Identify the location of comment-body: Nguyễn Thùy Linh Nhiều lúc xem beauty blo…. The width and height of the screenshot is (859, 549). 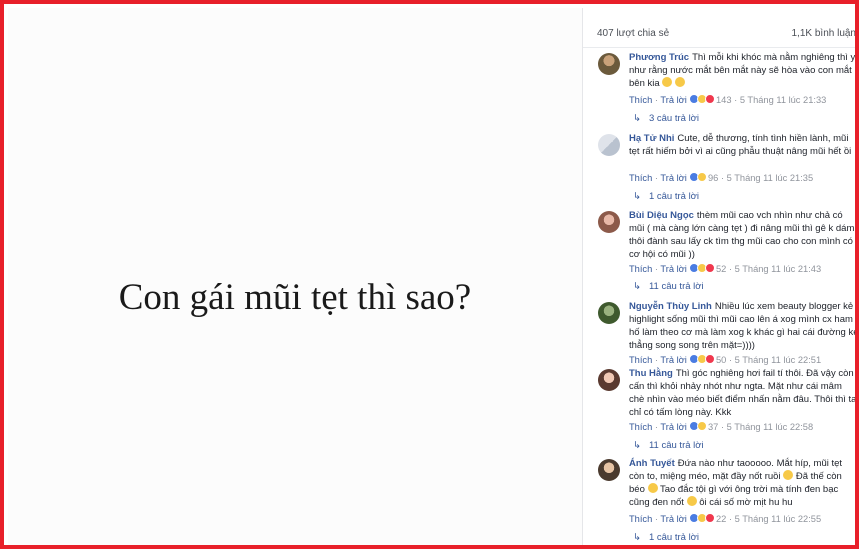
(742, 326).